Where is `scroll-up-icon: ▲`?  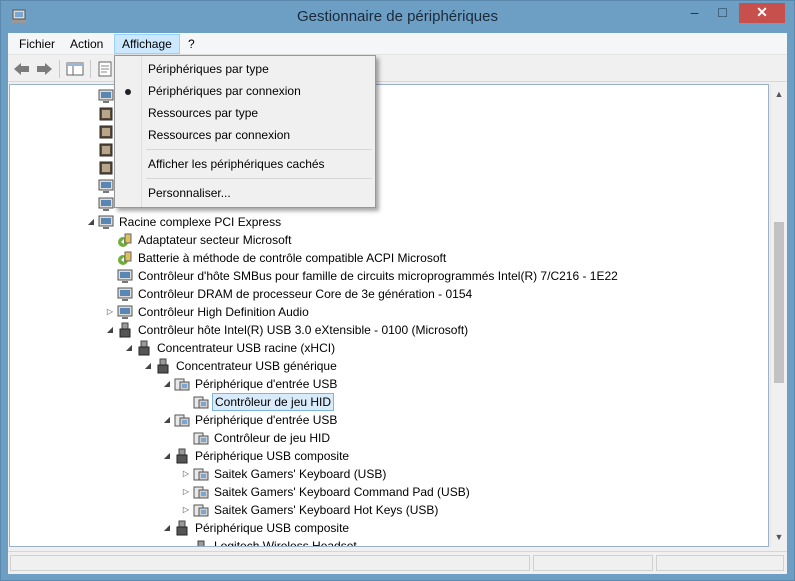 scroll-up-icon: ▲ is located at coordinates (779, 94).